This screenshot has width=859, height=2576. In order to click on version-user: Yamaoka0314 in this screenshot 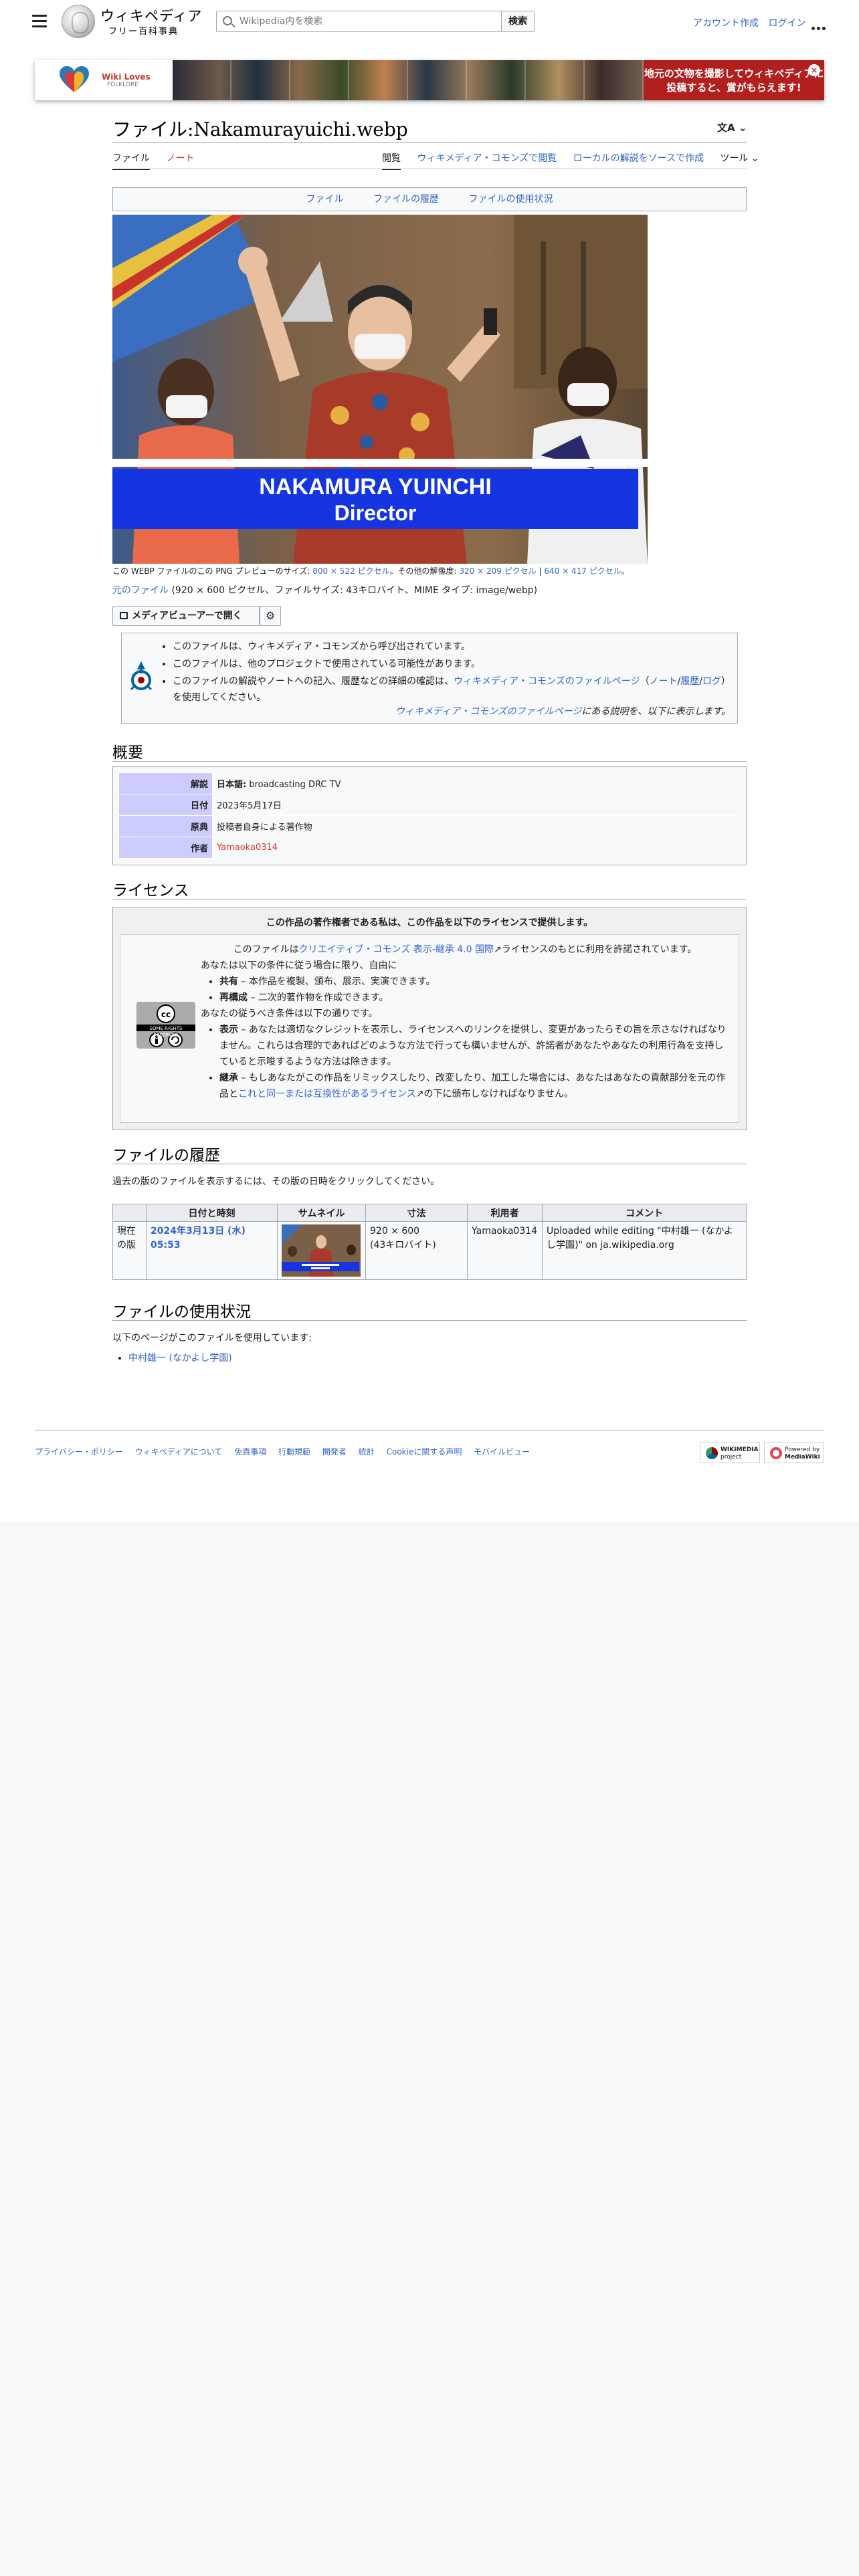, I will do `click(504, 1231)`.